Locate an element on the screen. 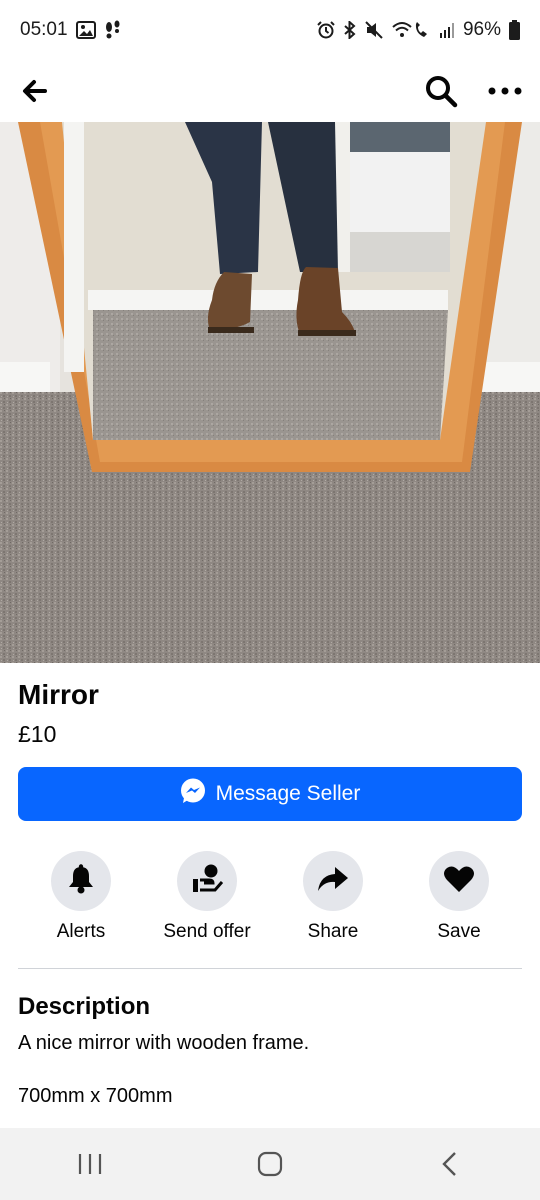 Image resolution: width=540 pixels, height=1200 pixels. save-label: Save is located at coordinates (459, 931).